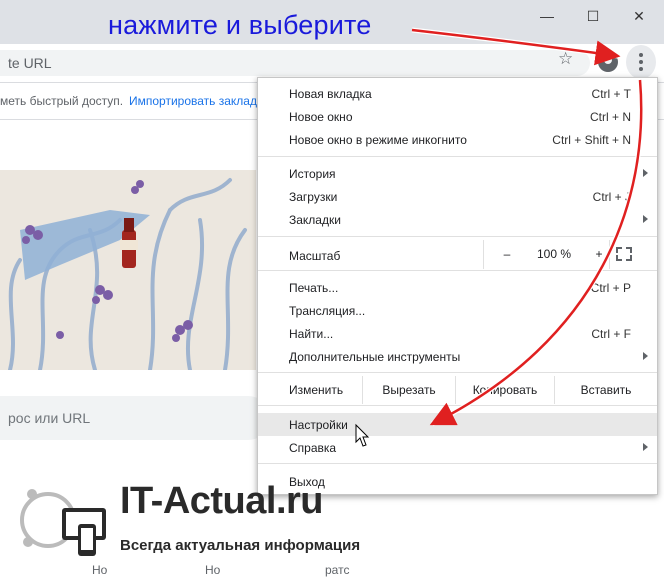 The image size is (664, 579). What do you see at coordinates (457, 333) in the screenshot?
I see `menu-item-find: Найти... Ctrl + F` at bounding box center [457, 333].